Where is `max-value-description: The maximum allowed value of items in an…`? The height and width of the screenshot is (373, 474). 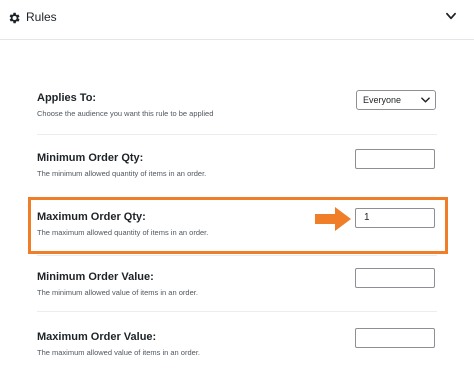
max-value-description: The maximum allowed value of items in an… is located at coordinates (118, 352).